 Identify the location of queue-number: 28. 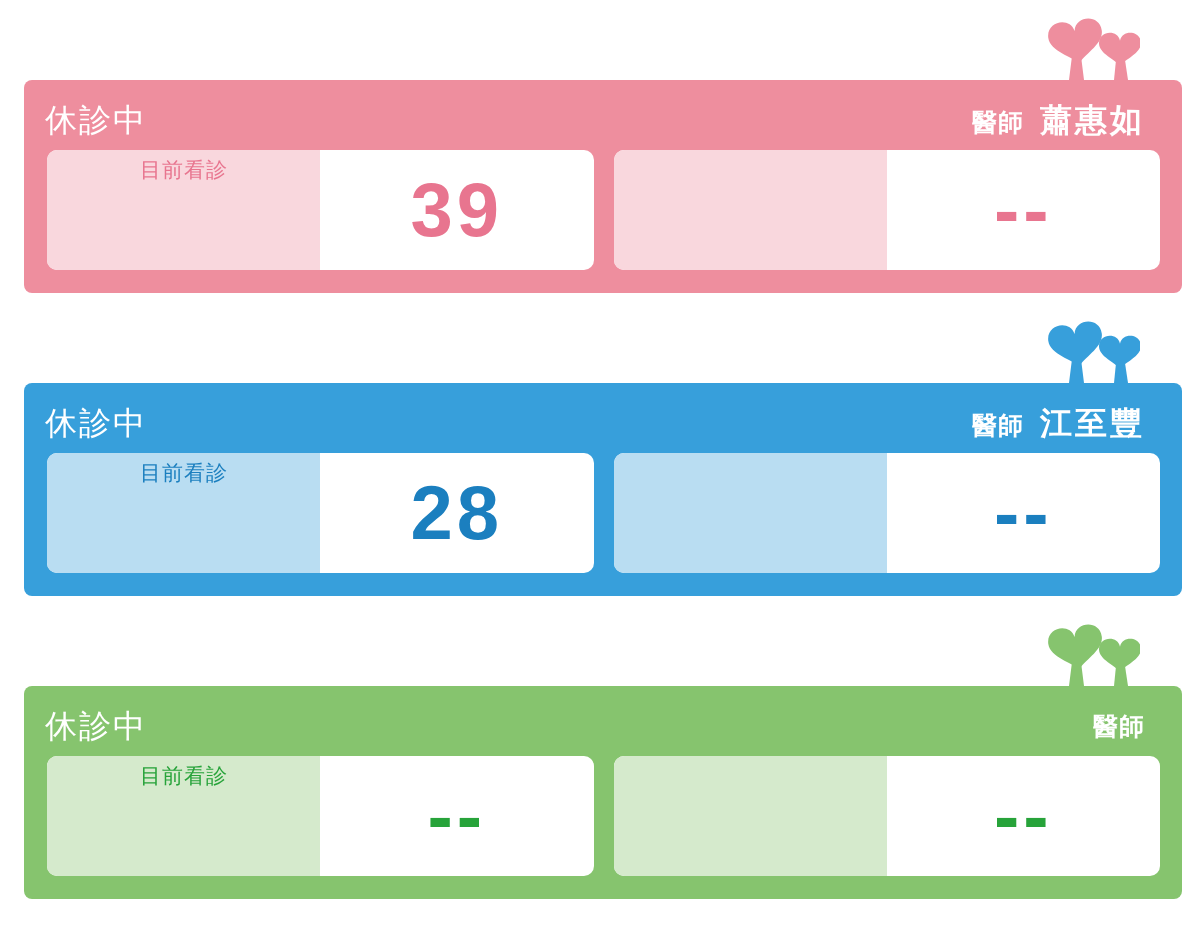
(457, 513).